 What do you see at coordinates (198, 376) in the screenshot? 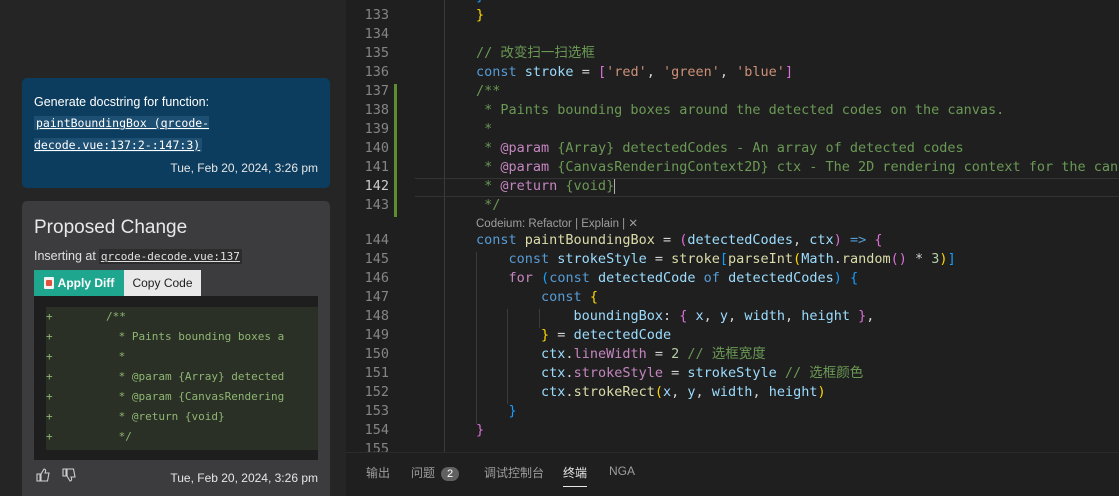
I see `diff-line-text: * @param {Array} detected` at bounding box center [198, 376].